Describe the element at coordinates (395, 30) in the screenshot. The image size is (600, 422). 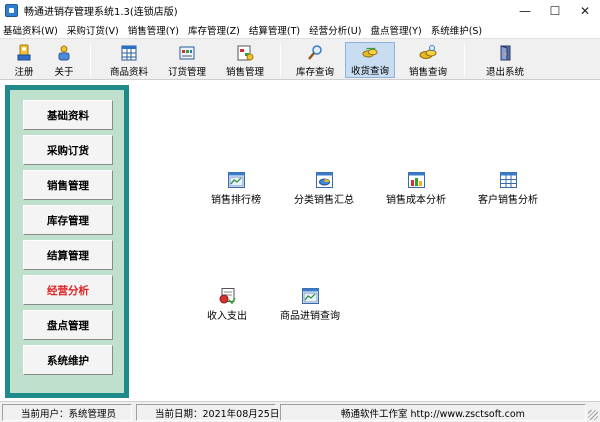
I see `menu-stocktake: 盘点管理(Y)` at that location.